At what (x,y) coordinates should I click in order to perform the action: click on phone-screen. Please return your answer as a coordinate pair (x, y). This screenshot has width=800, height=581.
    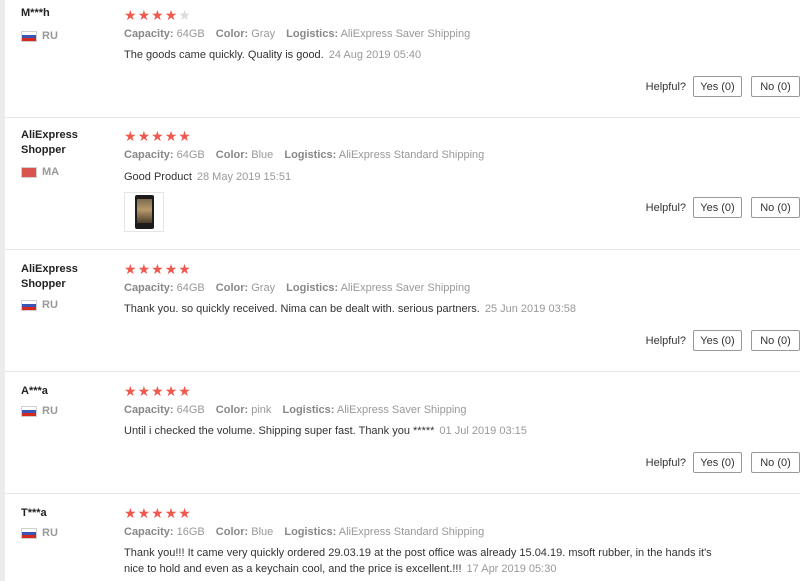
    Looking at the image, I should click on (144, 211).